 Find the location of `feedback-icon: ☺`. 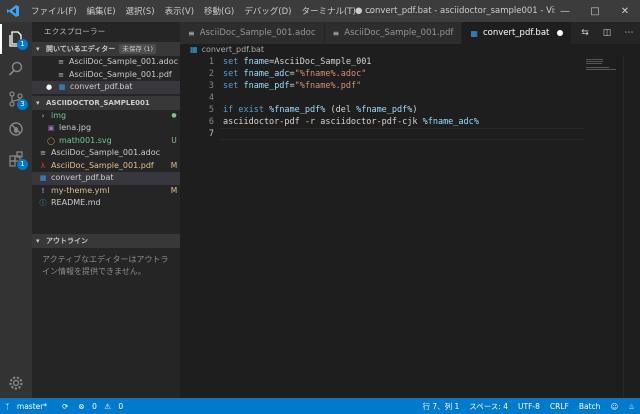

feedback-icon: ☺ is located at coordinates (614, 406).